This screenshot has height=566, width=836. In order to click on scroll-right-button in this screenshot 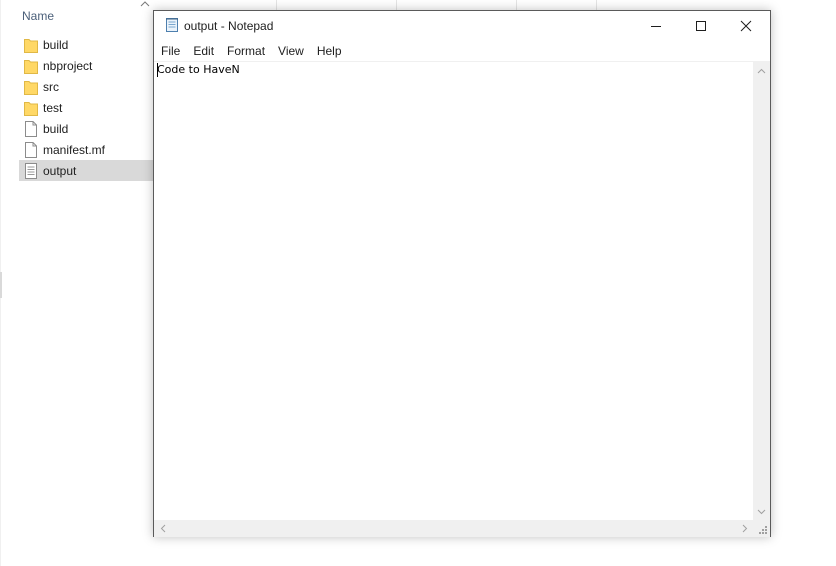, I will do `click(744, 528)`.